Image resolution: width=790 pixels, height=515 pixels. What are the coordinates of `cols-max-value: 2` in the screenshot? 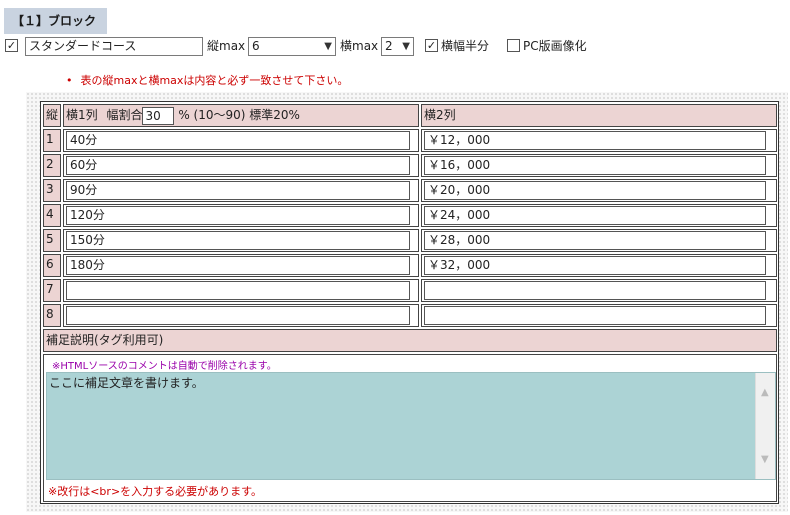 It's located at (389, 46).